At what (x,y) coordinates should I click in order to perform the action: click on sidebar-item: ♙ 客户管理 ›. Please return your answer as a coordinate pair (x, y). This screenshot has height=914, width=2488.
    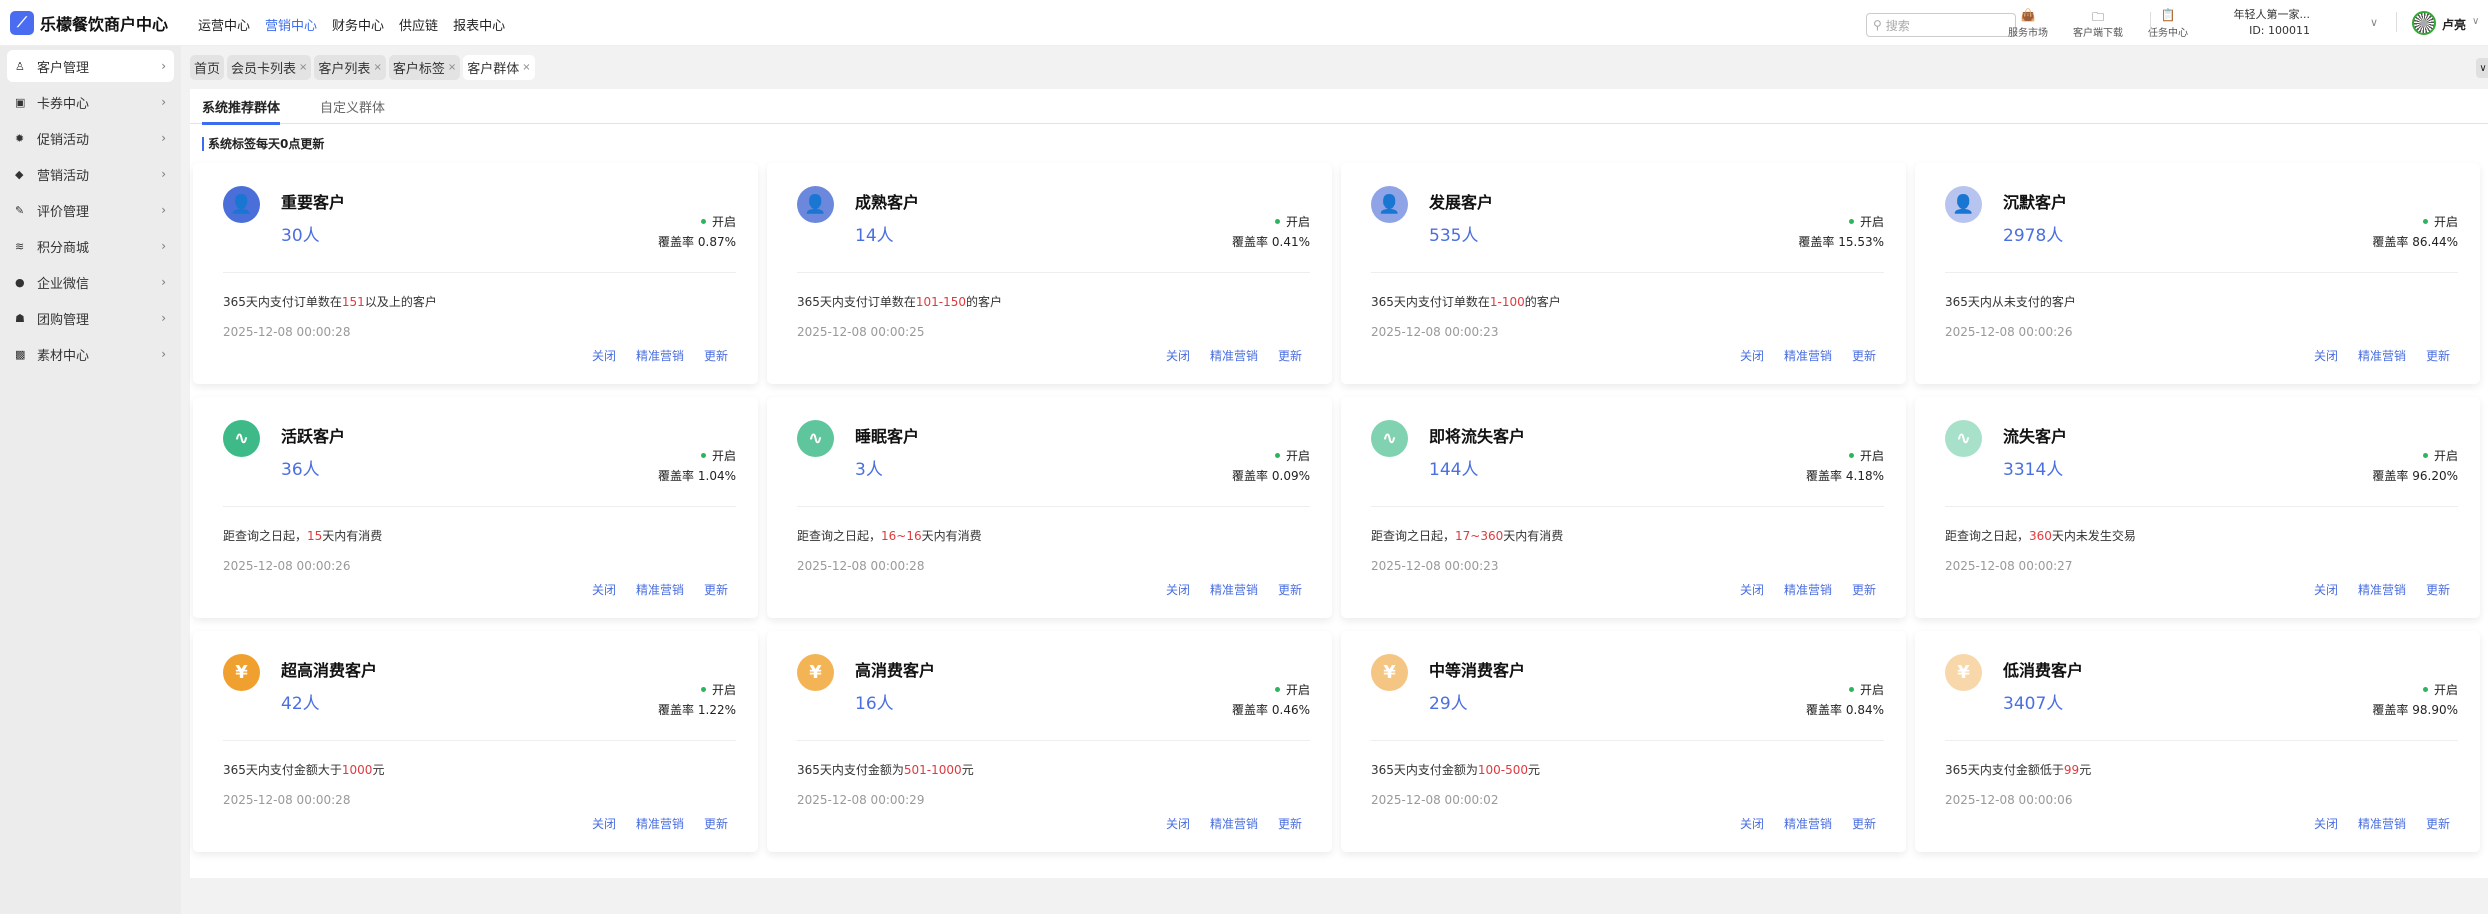
    Looking at the image, I should click on (90, 66).